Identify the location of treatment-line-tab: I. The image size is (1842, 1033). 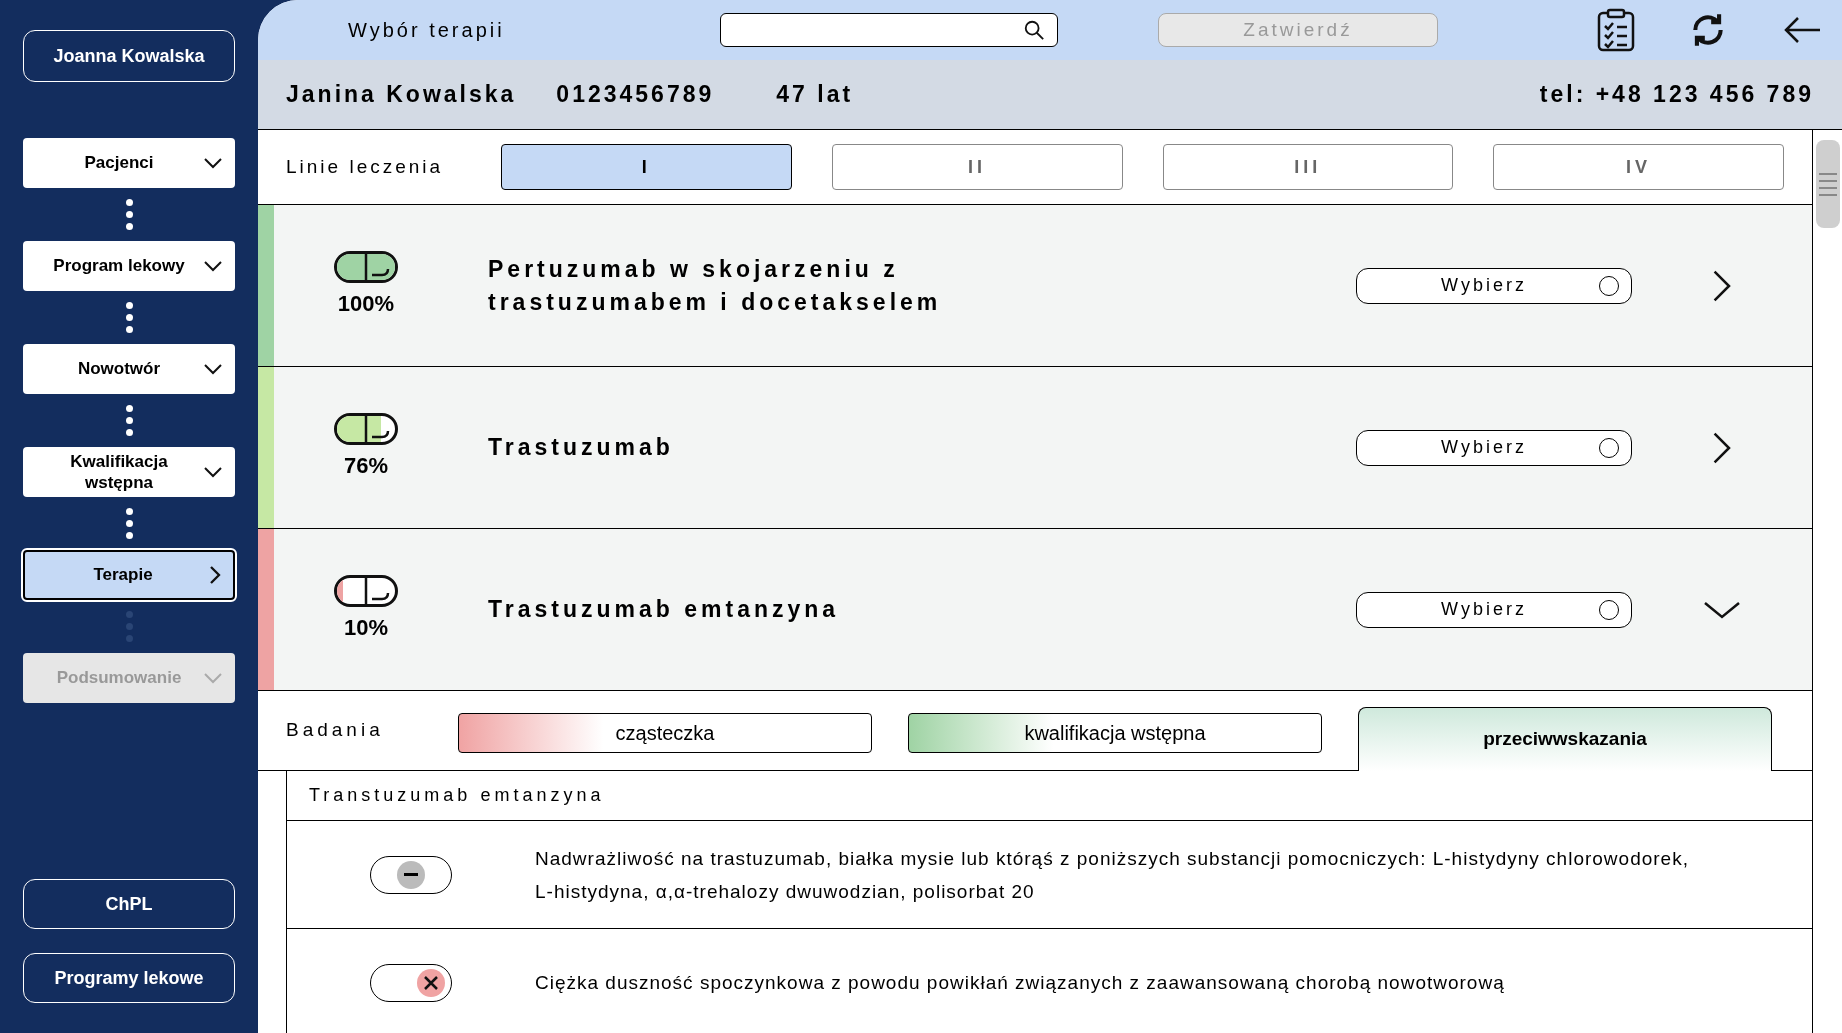
(646, 167).